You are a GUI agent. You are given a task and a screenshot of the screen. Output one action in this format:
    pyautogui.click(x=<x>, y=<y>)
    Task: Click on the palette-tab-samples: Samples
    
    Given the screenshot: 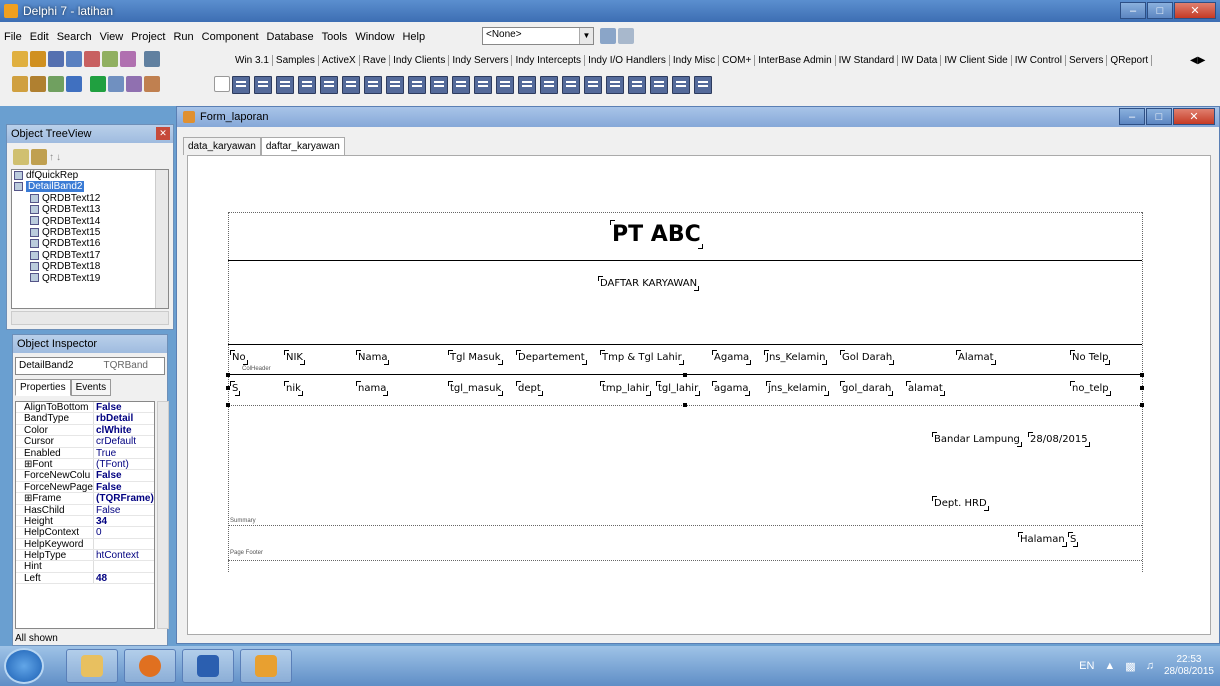 What is the action you would take?
    pyautogui.click(x=296, y=60)
    